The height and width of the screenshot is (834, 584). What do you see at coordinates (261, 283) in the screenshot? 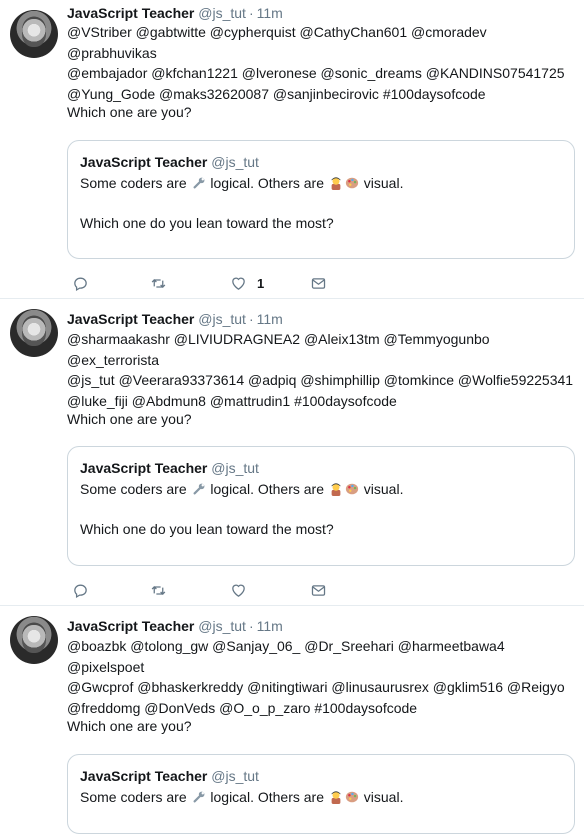
I see `like-count: 1` at bounding box center [261, 283].